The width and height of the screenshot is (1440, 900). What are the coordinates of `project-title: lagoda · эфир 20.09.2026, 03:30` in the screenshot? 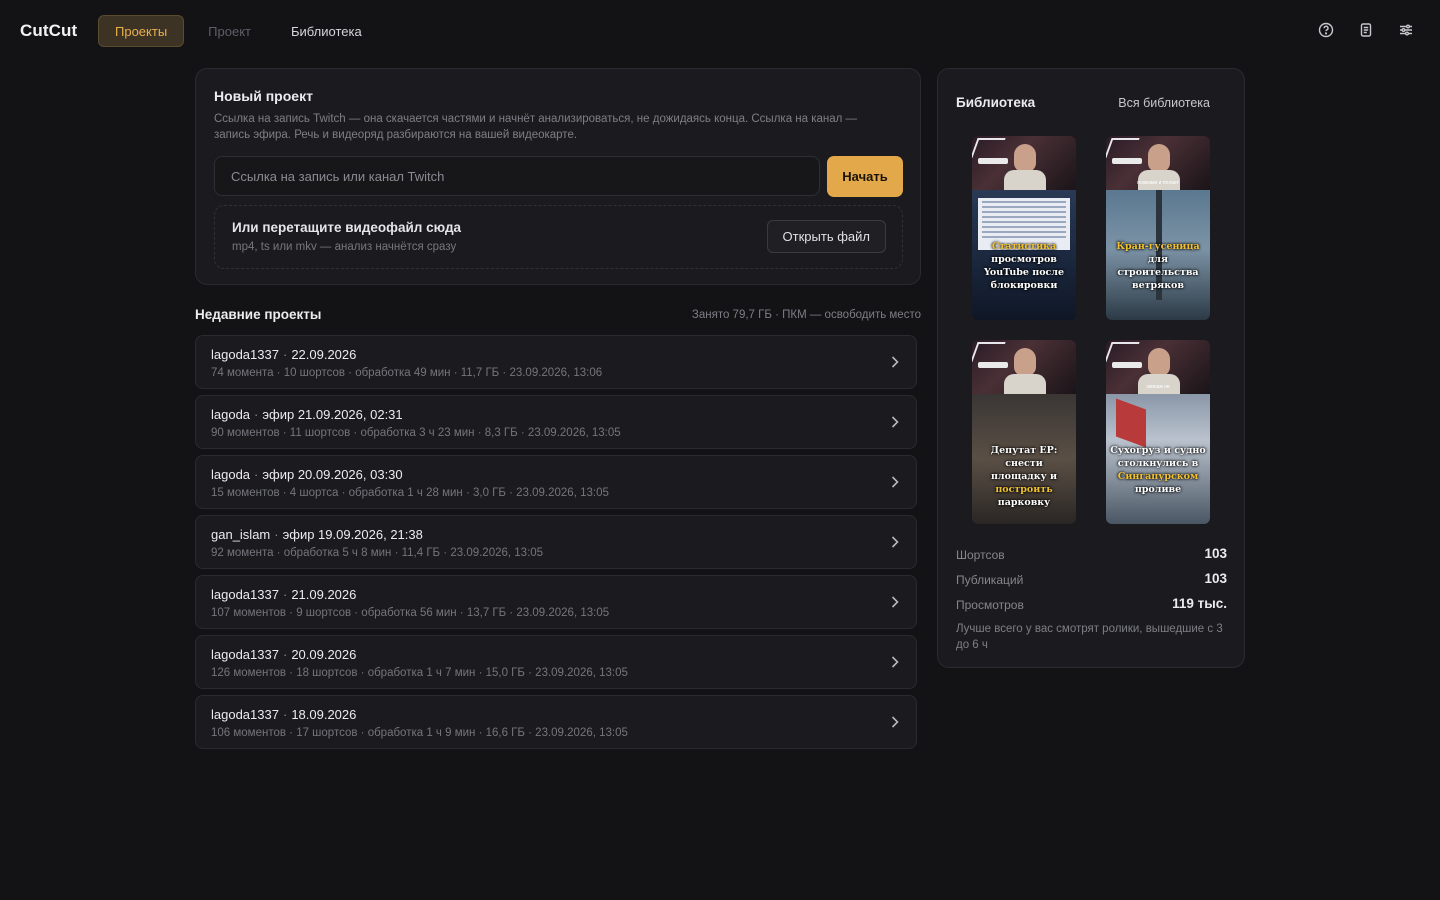 It's located at (307, 474).